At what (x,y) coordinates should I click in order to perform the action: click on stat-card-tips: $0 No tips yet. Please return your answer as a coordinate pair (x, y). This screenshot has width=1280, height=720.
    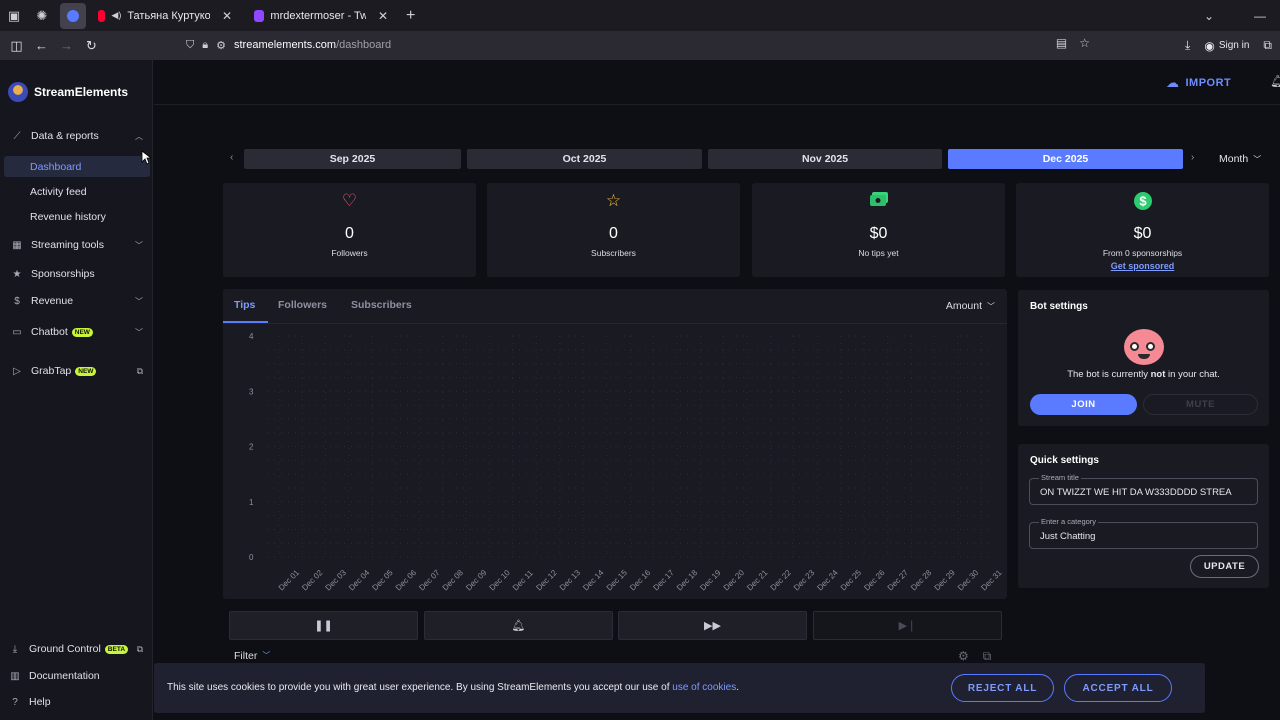
    Looking at the image, I should click on (878, 230).